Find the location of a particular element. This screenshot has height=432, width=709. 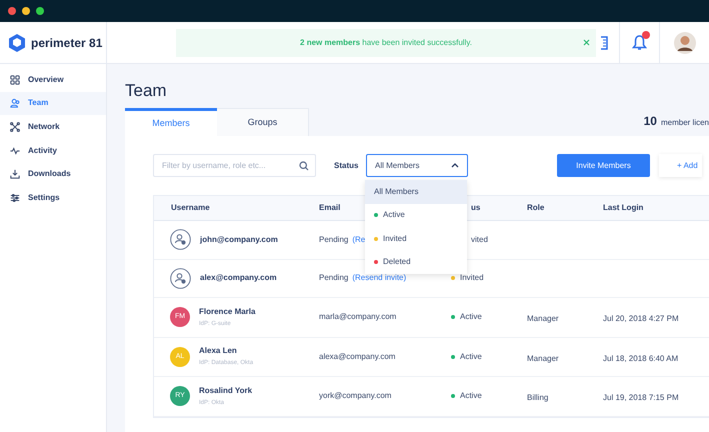

notification-badge is located at coordinates (646, 34).